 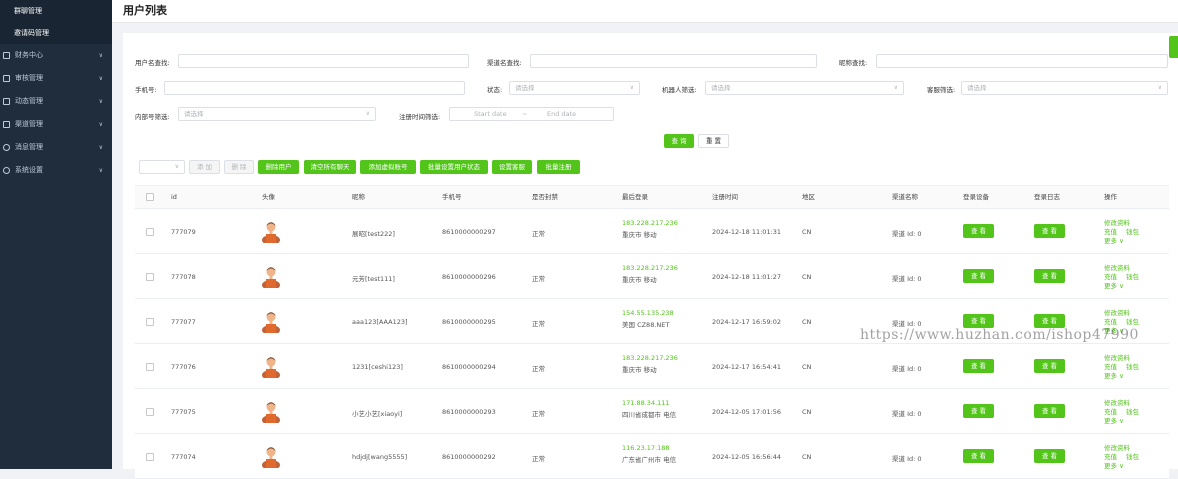 What do you see at coordinates (150, 197) in the screenshot?
I see `select-all-checkbox` at bounding box center [150, 197].